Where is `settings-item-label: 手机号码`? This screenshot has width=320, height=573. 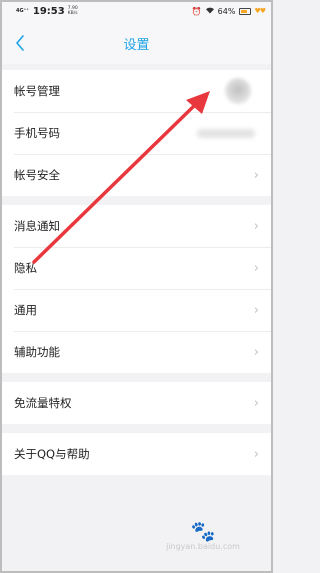 settings-item-label: 手机号码 is located at coordinates (37, 133).